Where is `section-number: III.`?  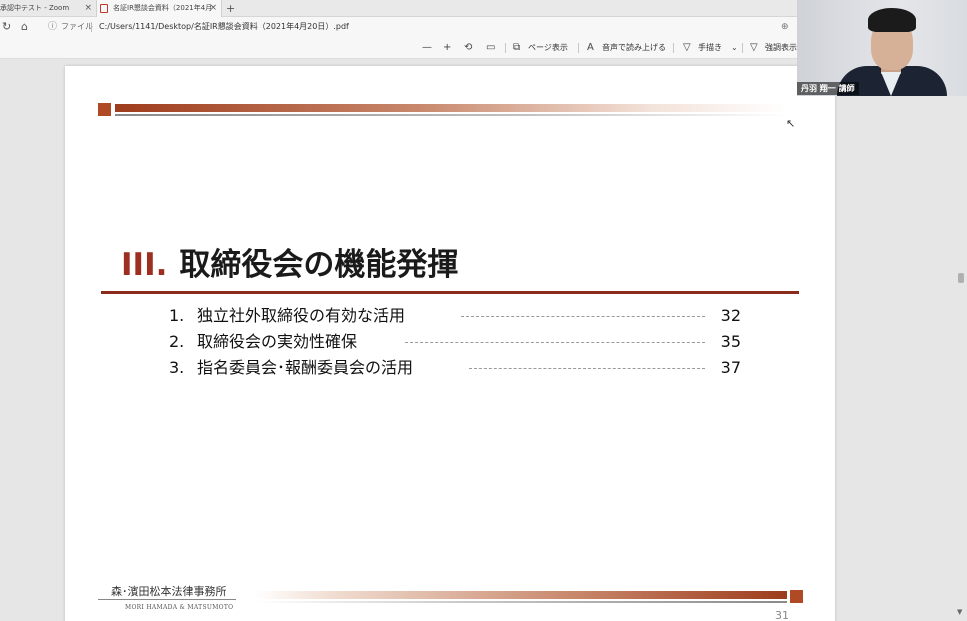
section-number: III. is located at coordinates (144, 265).